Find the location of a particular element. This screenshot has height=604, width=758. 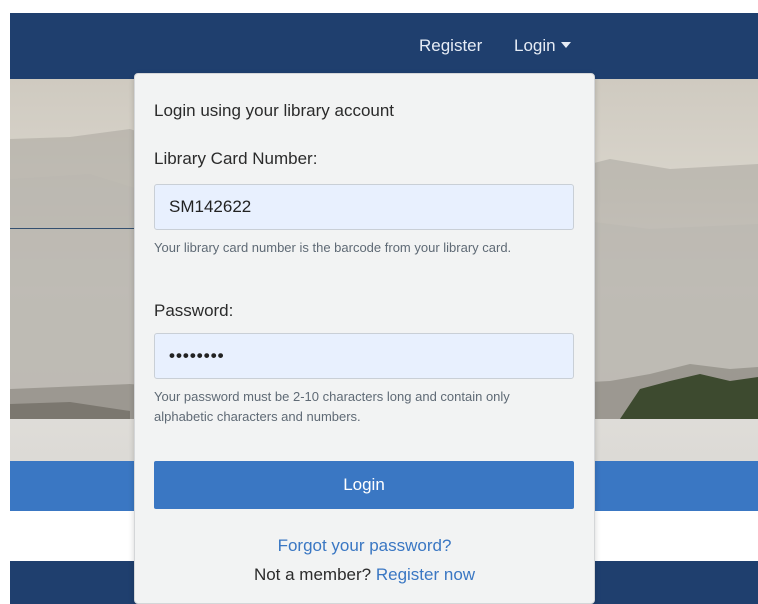

login-button: Login is located at coordinates (364, 485).